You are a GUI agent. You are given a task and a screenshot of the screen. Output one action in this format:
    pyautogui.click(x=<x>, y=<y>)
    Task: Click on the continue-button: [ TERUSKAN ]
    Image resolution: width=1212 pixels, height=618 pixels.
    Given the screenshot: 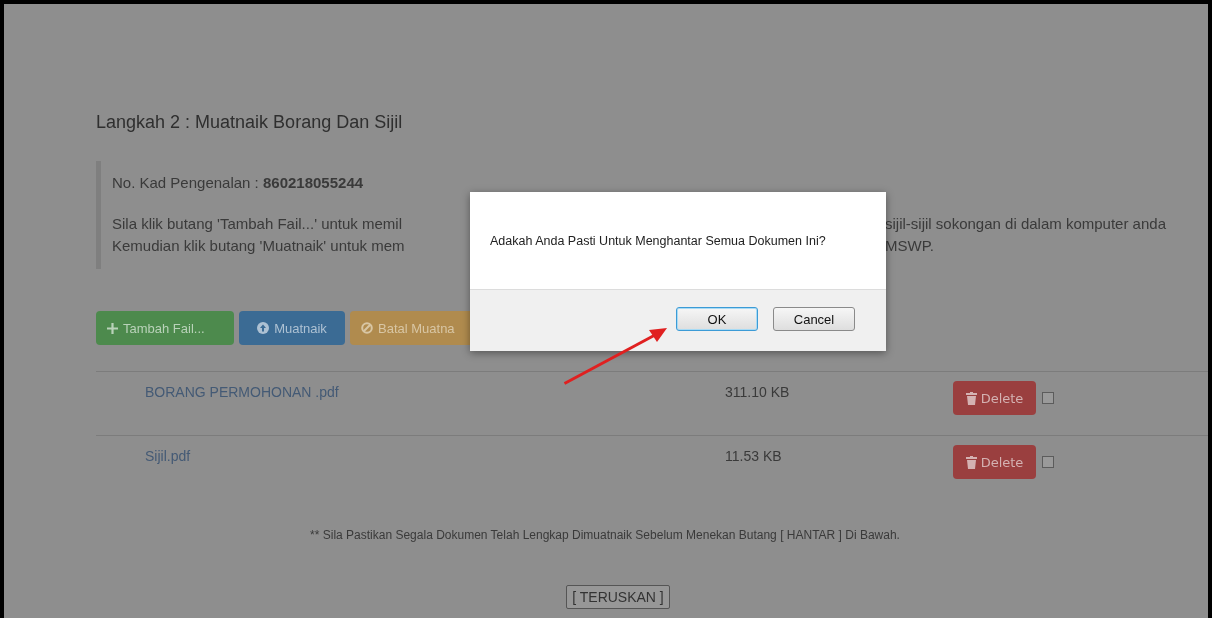 What is the action you would take?
    pyautogui.click(x=618, y=597)
    